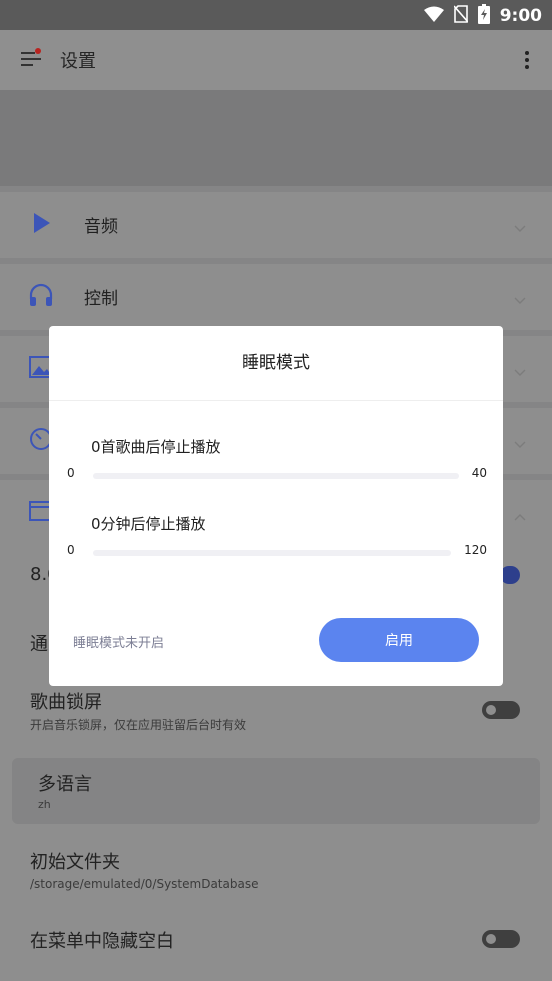 The image size is (552, 981). What do you see at coordinates (475, 550) in the screenshot?
I see `minutes-slider-max: 120` at bounding box center [475, 550].